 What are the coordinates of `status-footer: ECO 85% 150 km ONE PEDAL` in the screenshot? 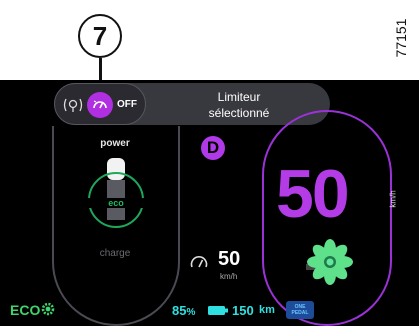 It's located at (209, 310).